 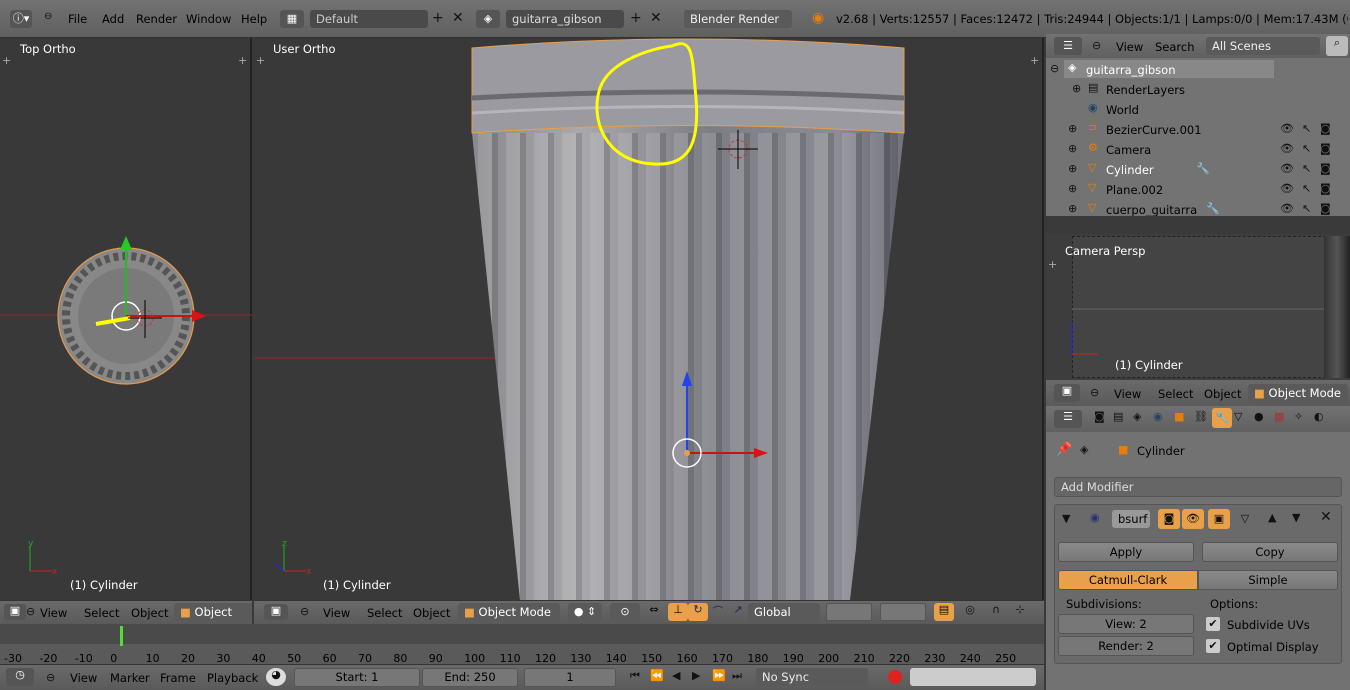 What do you see at coordinates (1198, 150) in the screenshot?
I see `outliner-item: ⊕ ⚙ Camera 👁 ↖ ◙` at bounding box center [1198, 150].